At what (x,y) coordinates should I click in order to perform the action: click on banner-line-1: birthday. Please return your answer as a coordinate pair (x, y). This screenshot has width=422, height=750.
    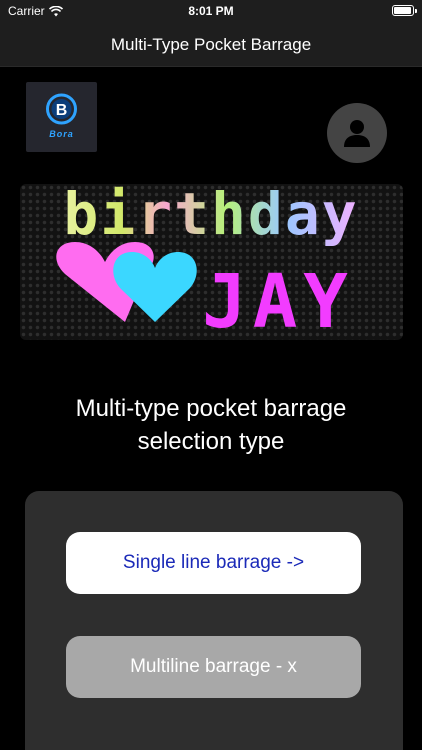
    Looking at the image, I should click on (210, 216).